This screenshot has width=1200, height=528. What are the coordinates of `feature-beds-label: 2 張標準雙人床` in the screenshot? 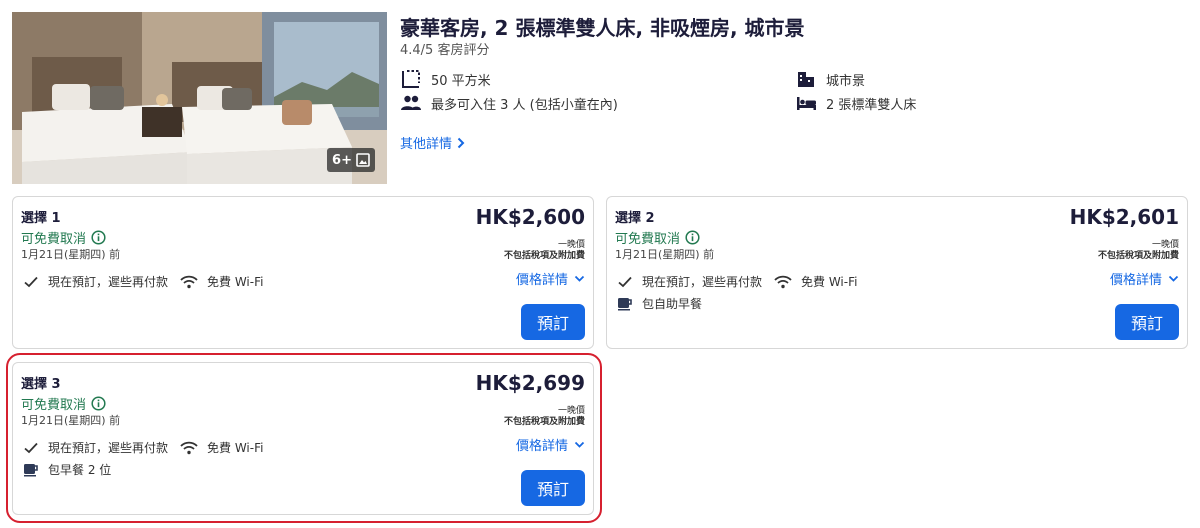 It's located at (871, 105).